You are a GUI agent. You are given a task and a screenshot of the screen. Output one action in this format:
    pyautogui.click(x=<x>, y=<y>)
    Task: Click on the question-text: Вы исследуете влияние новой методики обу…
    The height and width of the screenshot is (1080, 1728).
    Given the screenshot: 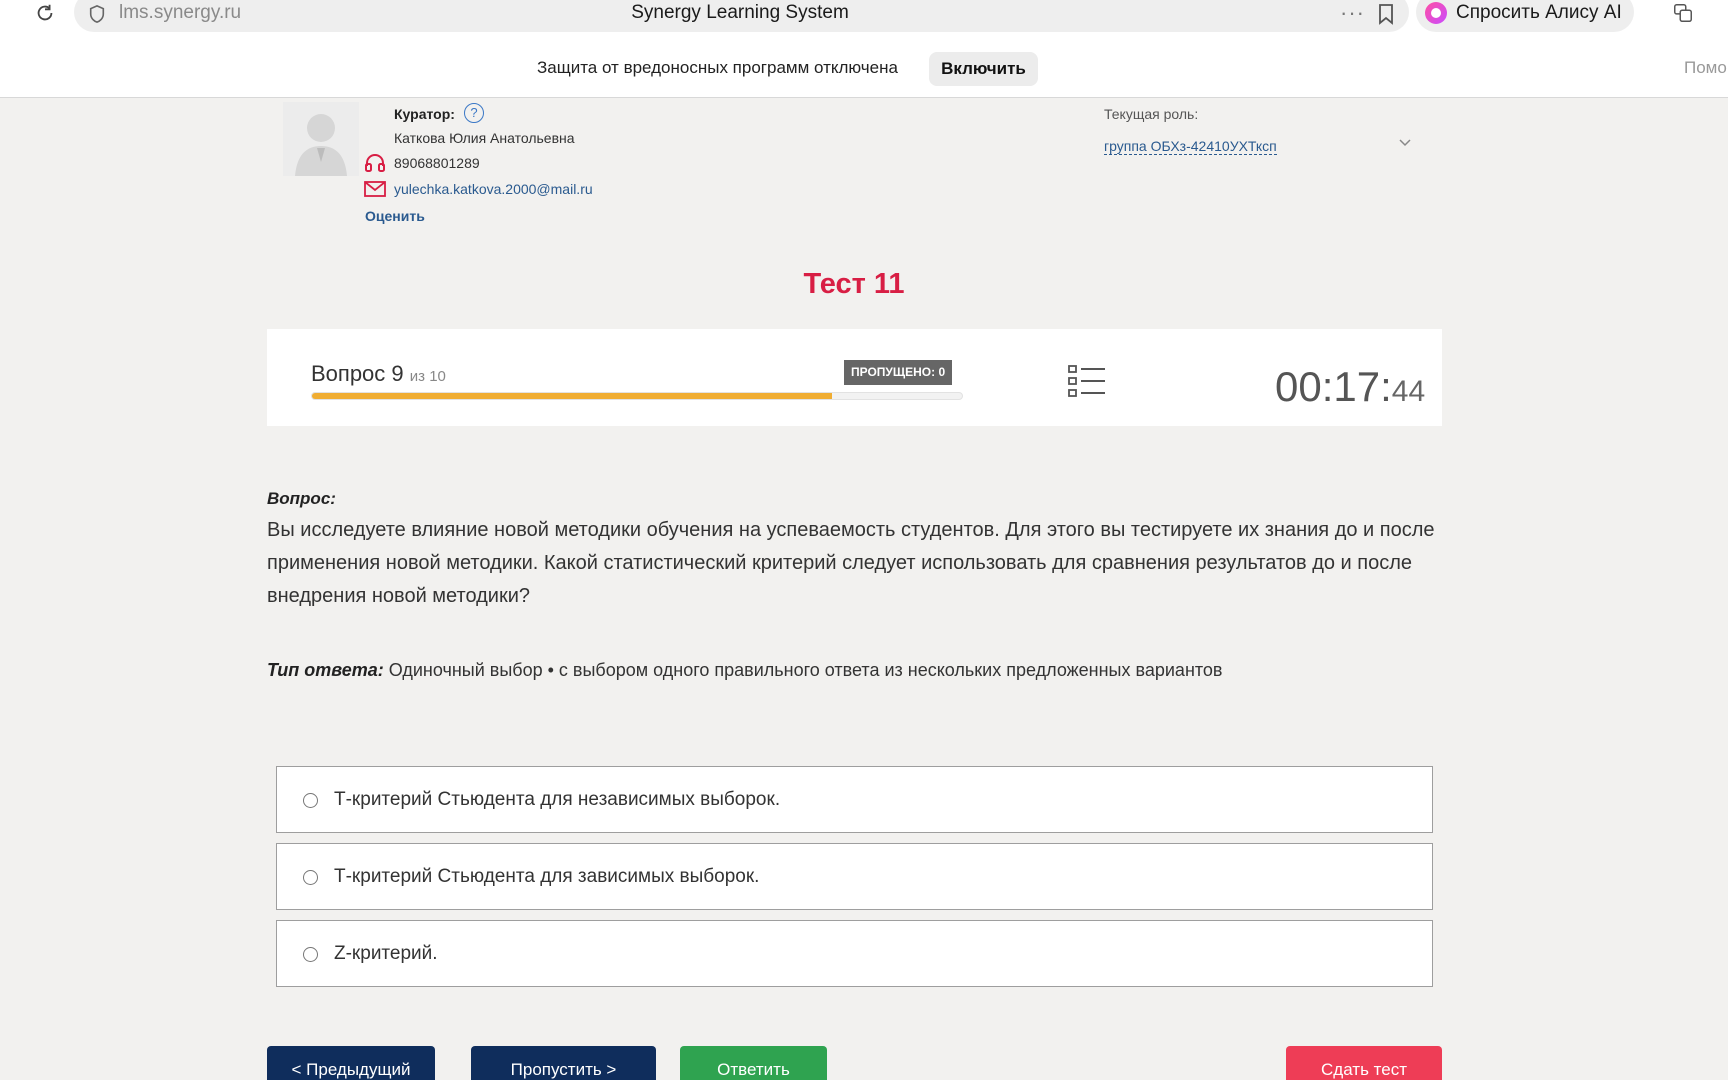 What is the action you would take?
    pyautogui.click(x=851, y=563)
    